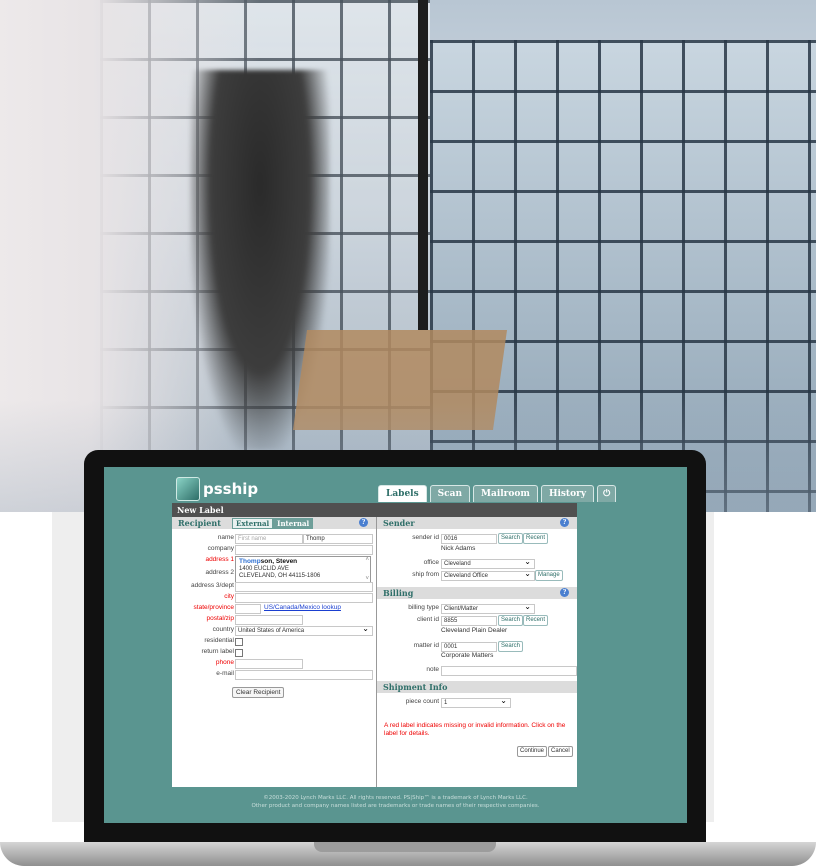  Describe the element at coordinates (279, 561) in the screenshot. I see `suggestion-name-rest: son, Steven` at that location.